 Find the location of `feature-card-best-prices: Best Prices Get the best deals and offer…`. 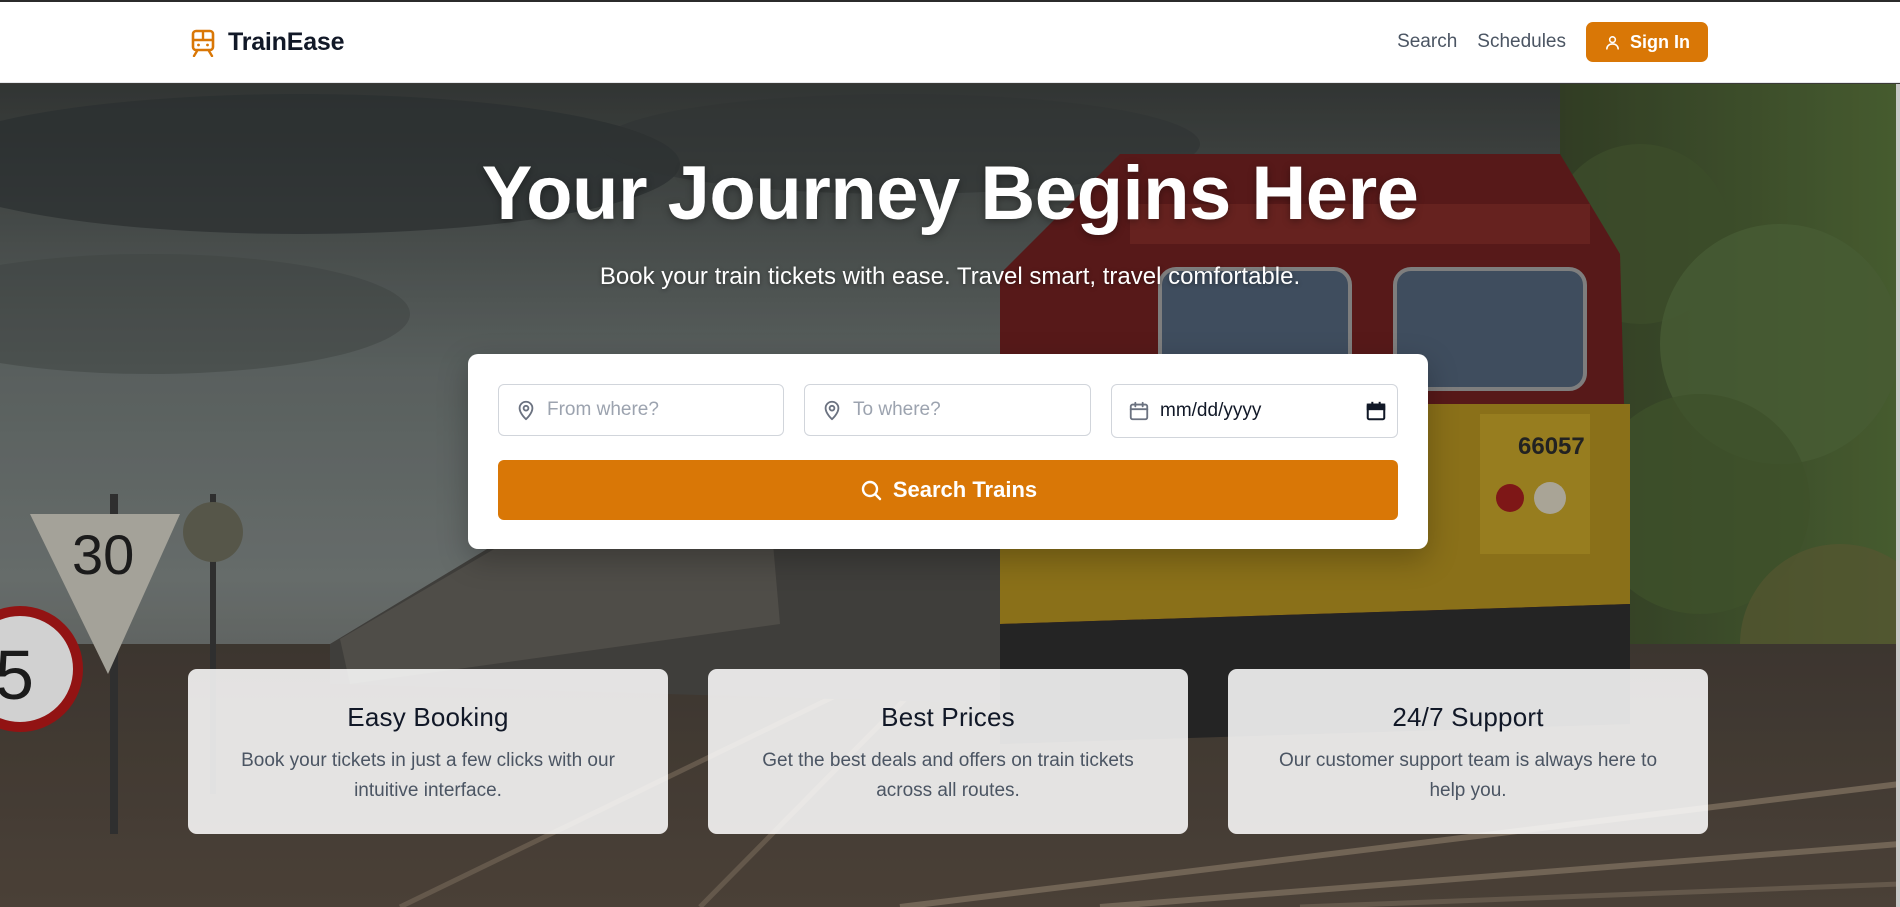

feature-card-best-prices: Best Prices Get the best deals and offer… is located at coordinates (948, 751).